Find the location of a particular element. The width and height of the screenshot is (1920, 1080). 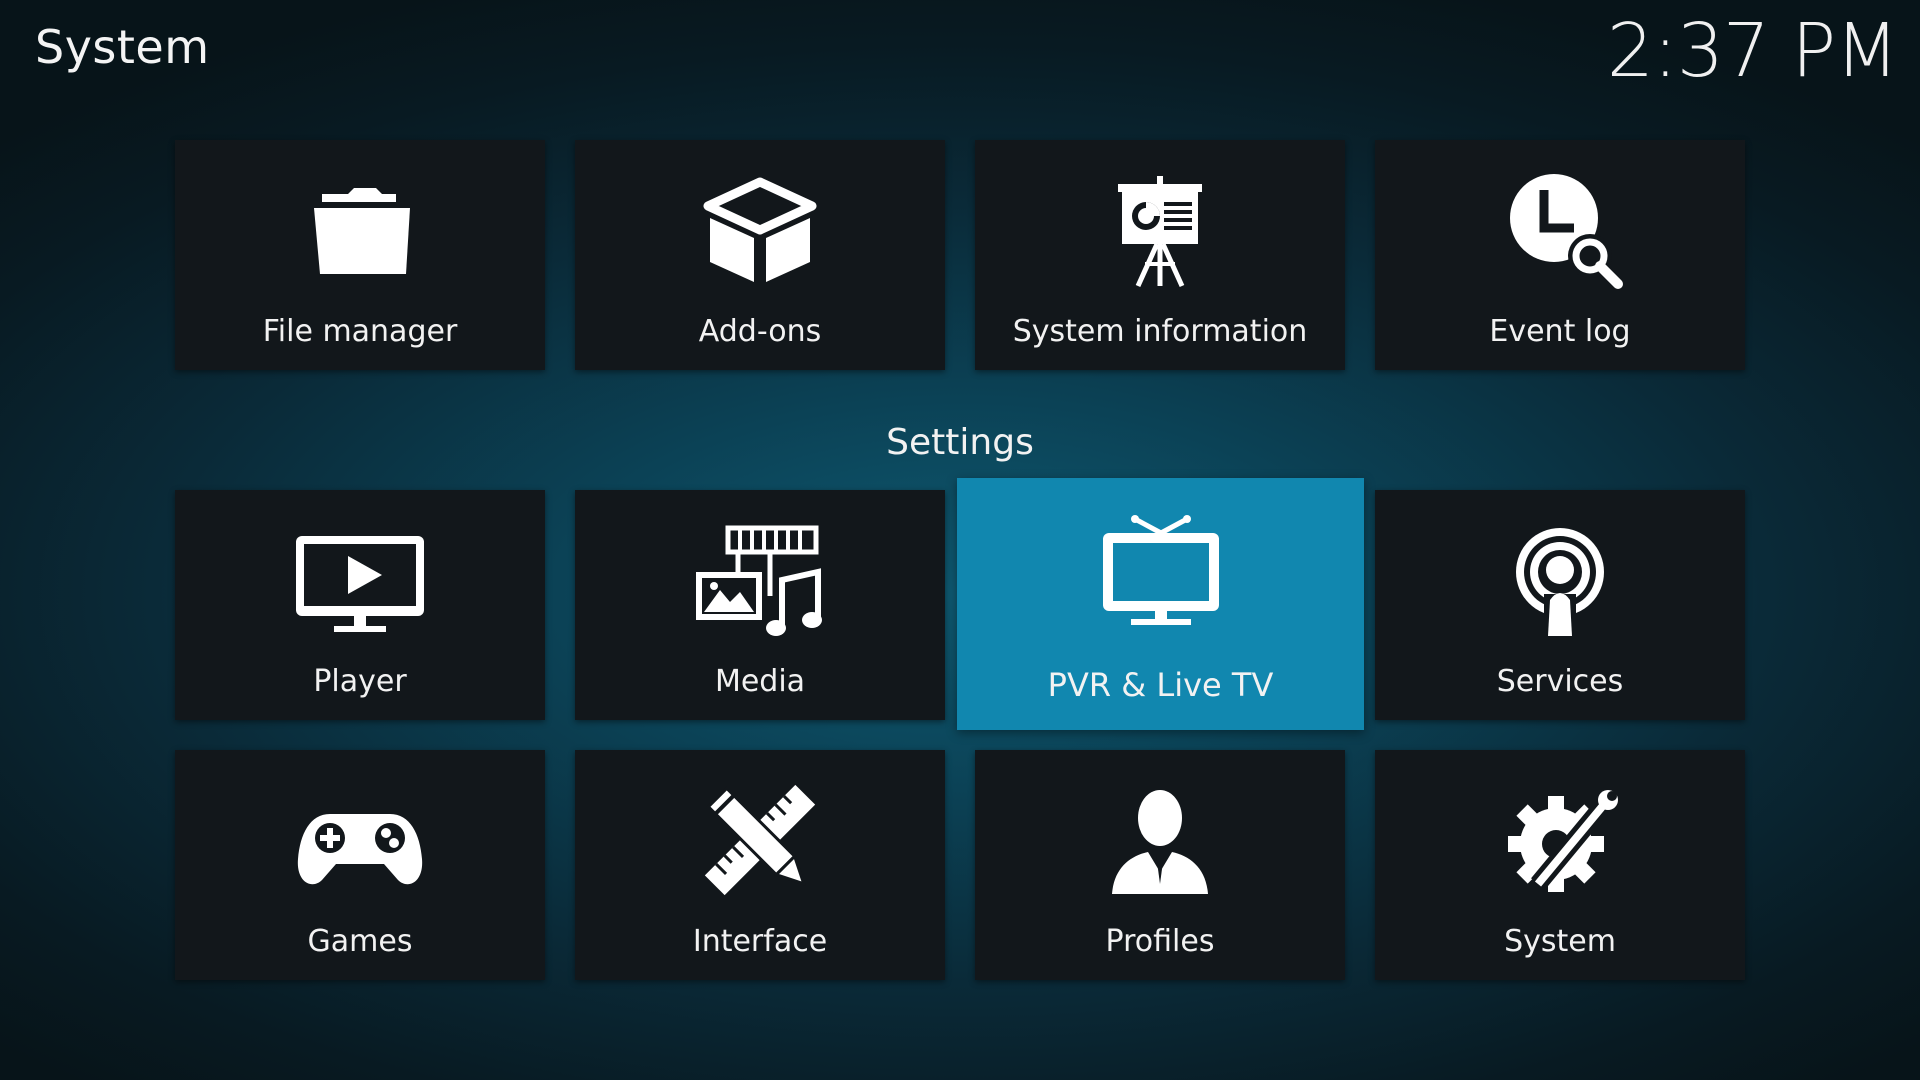

clock-search-icon is located at coordinates (1560, 231).